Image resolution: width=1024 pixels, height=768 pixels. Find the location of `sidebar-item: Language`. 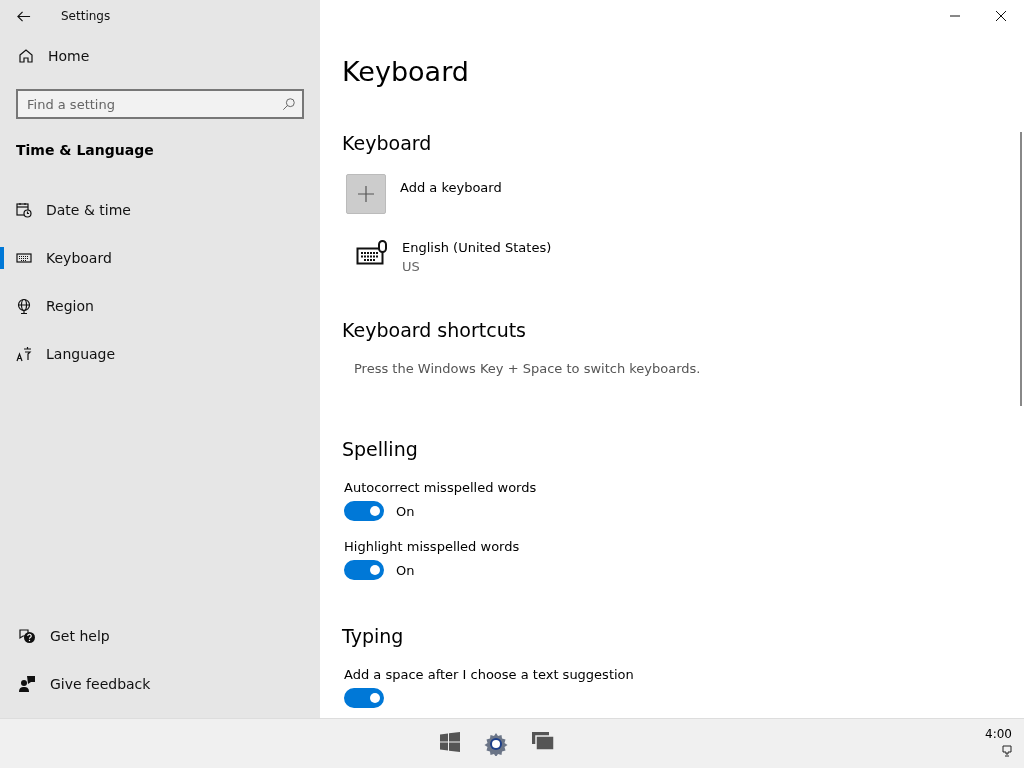

sidebar-item: Language is located at coordinates (160, 354).